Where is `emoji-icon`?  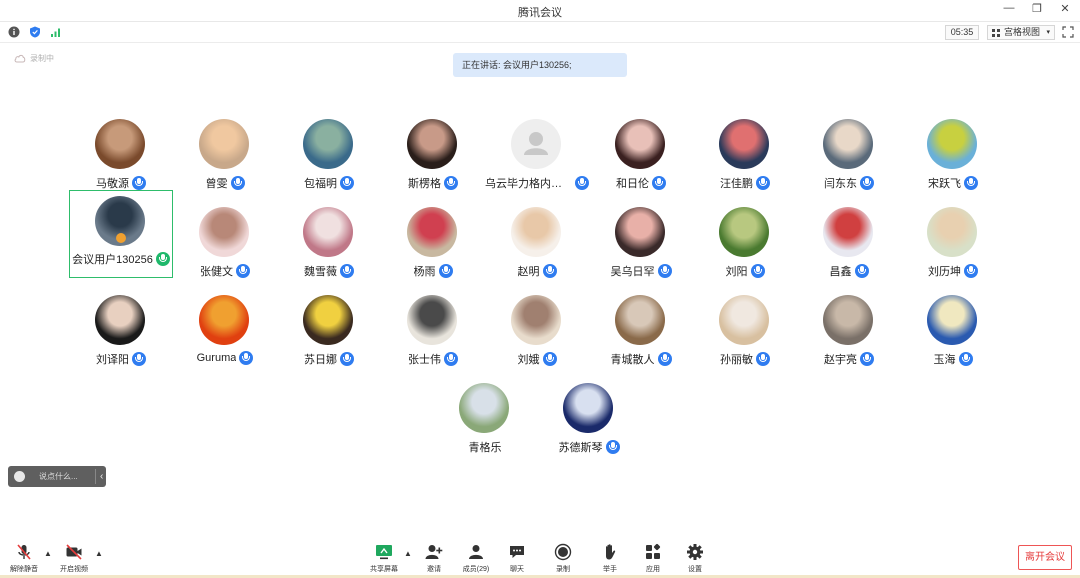
emoji-icon is located at coordinates (19, 476).